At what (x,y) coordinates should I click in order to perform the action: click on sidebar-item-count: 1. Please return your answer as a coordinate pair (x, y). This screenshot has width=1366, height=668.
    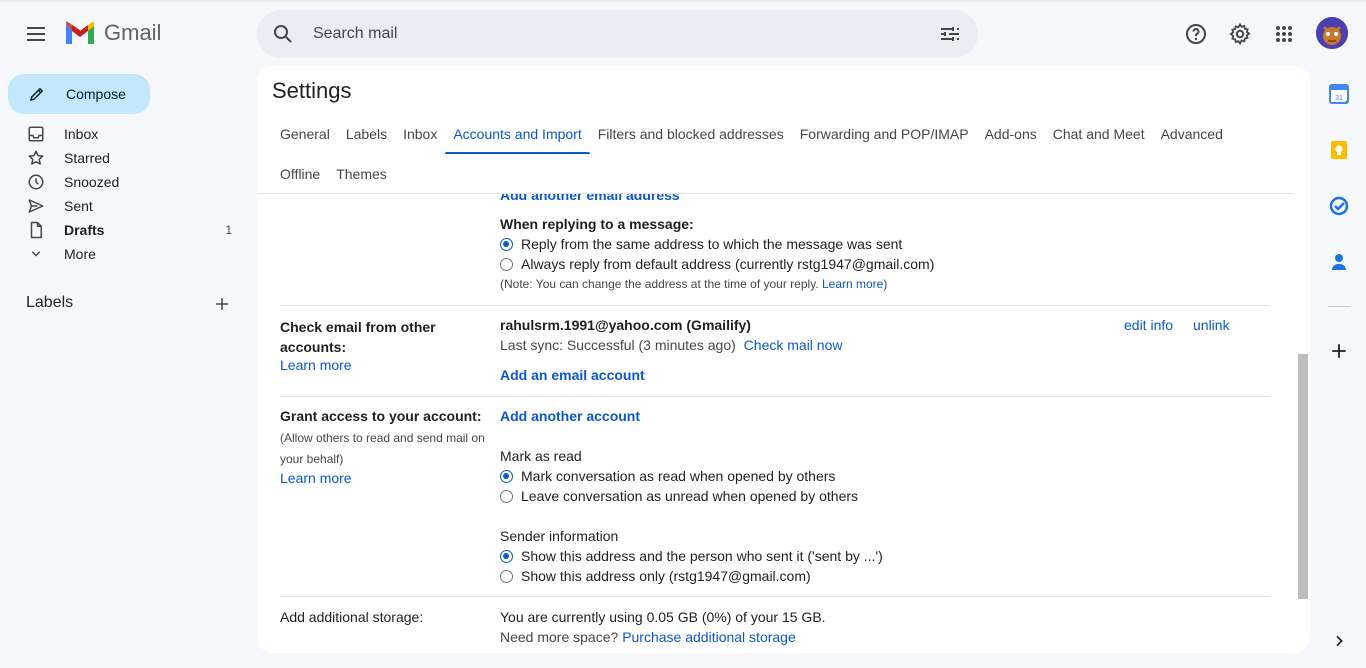
    Looking at the image, I should click on (228, 230).